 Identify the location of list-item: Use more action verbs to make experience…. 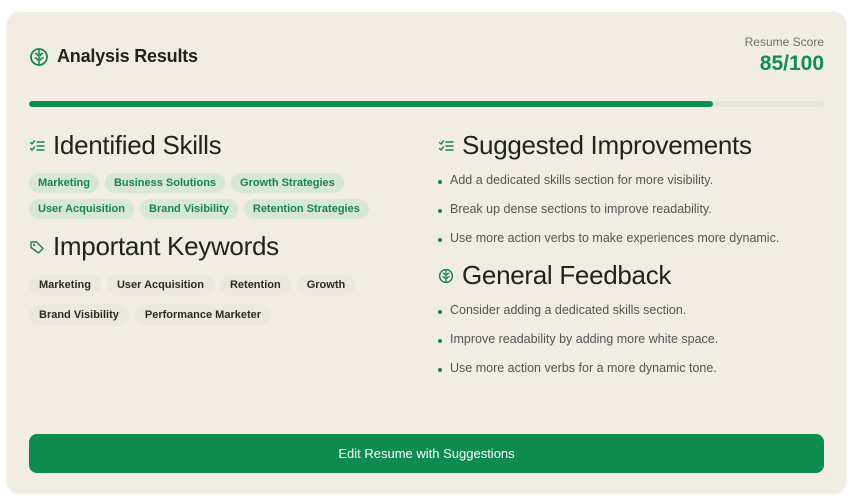
(638, 237).